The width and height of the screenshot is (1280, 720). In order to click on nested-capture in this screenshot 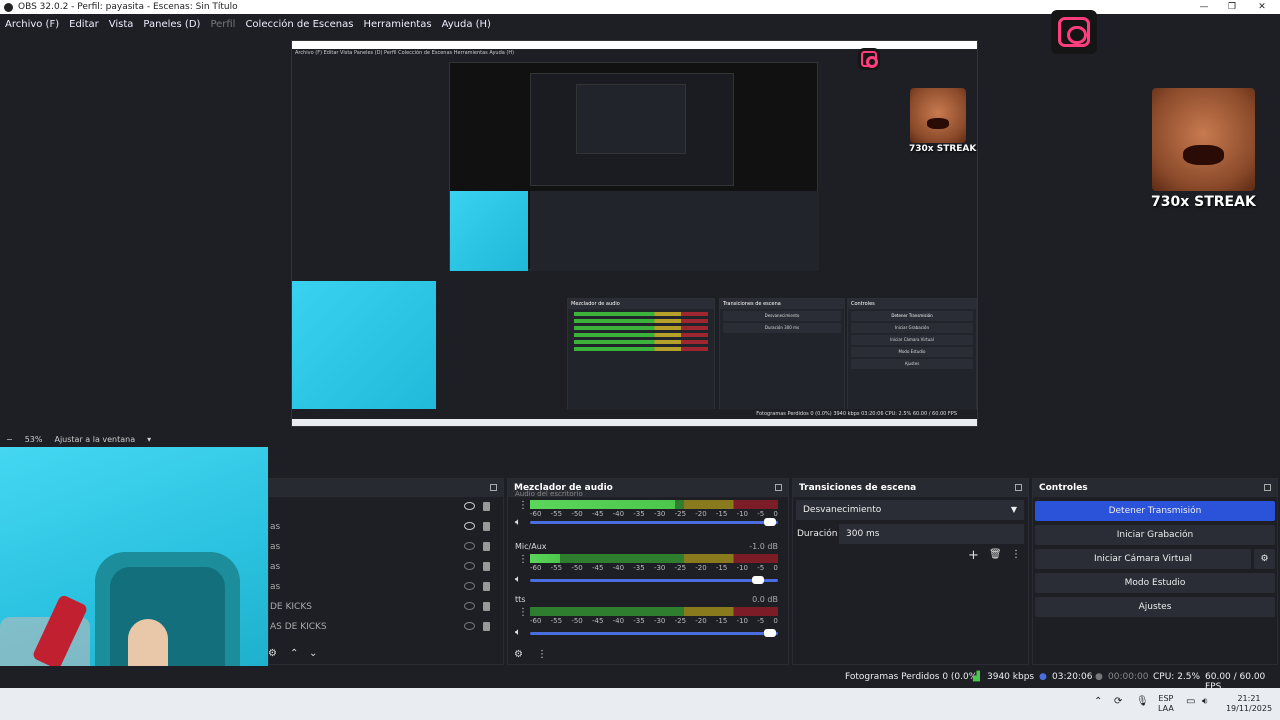, I will do `click(634, 166)`.